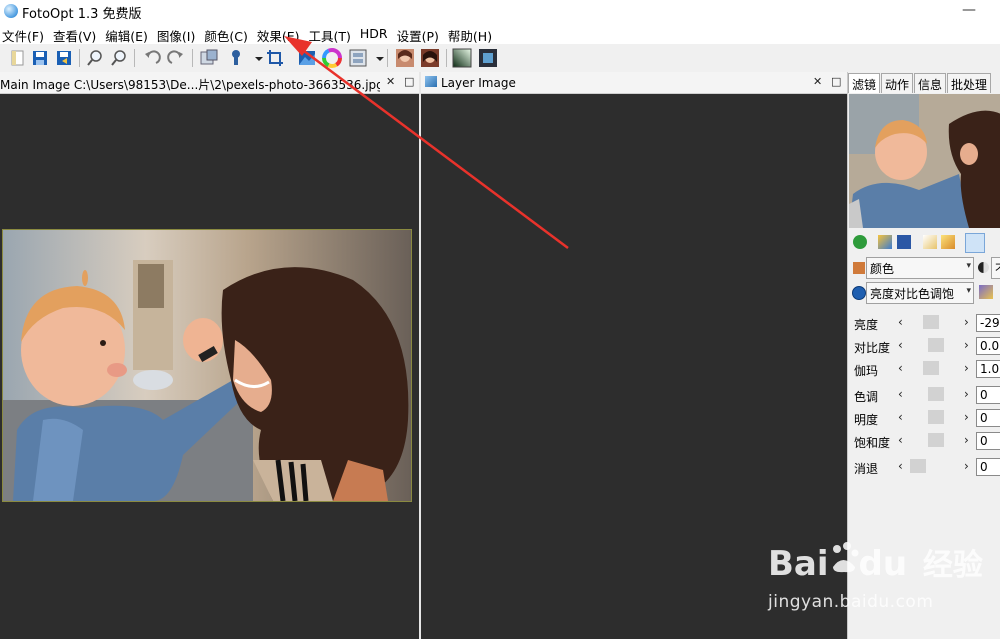 Image resolution: width=1000 pixels, height=639 pixels. What do you see at coordinates (897, 83) in the screenshot?
I see `tab-actions: 动作` at bounding box center [897, 83].